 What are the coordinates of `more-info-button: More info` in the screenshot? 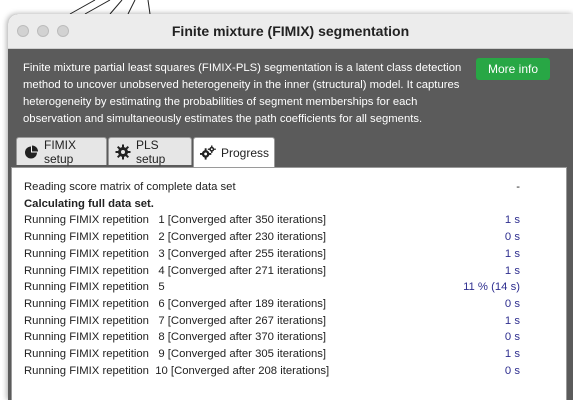 It's located at (513, 69).